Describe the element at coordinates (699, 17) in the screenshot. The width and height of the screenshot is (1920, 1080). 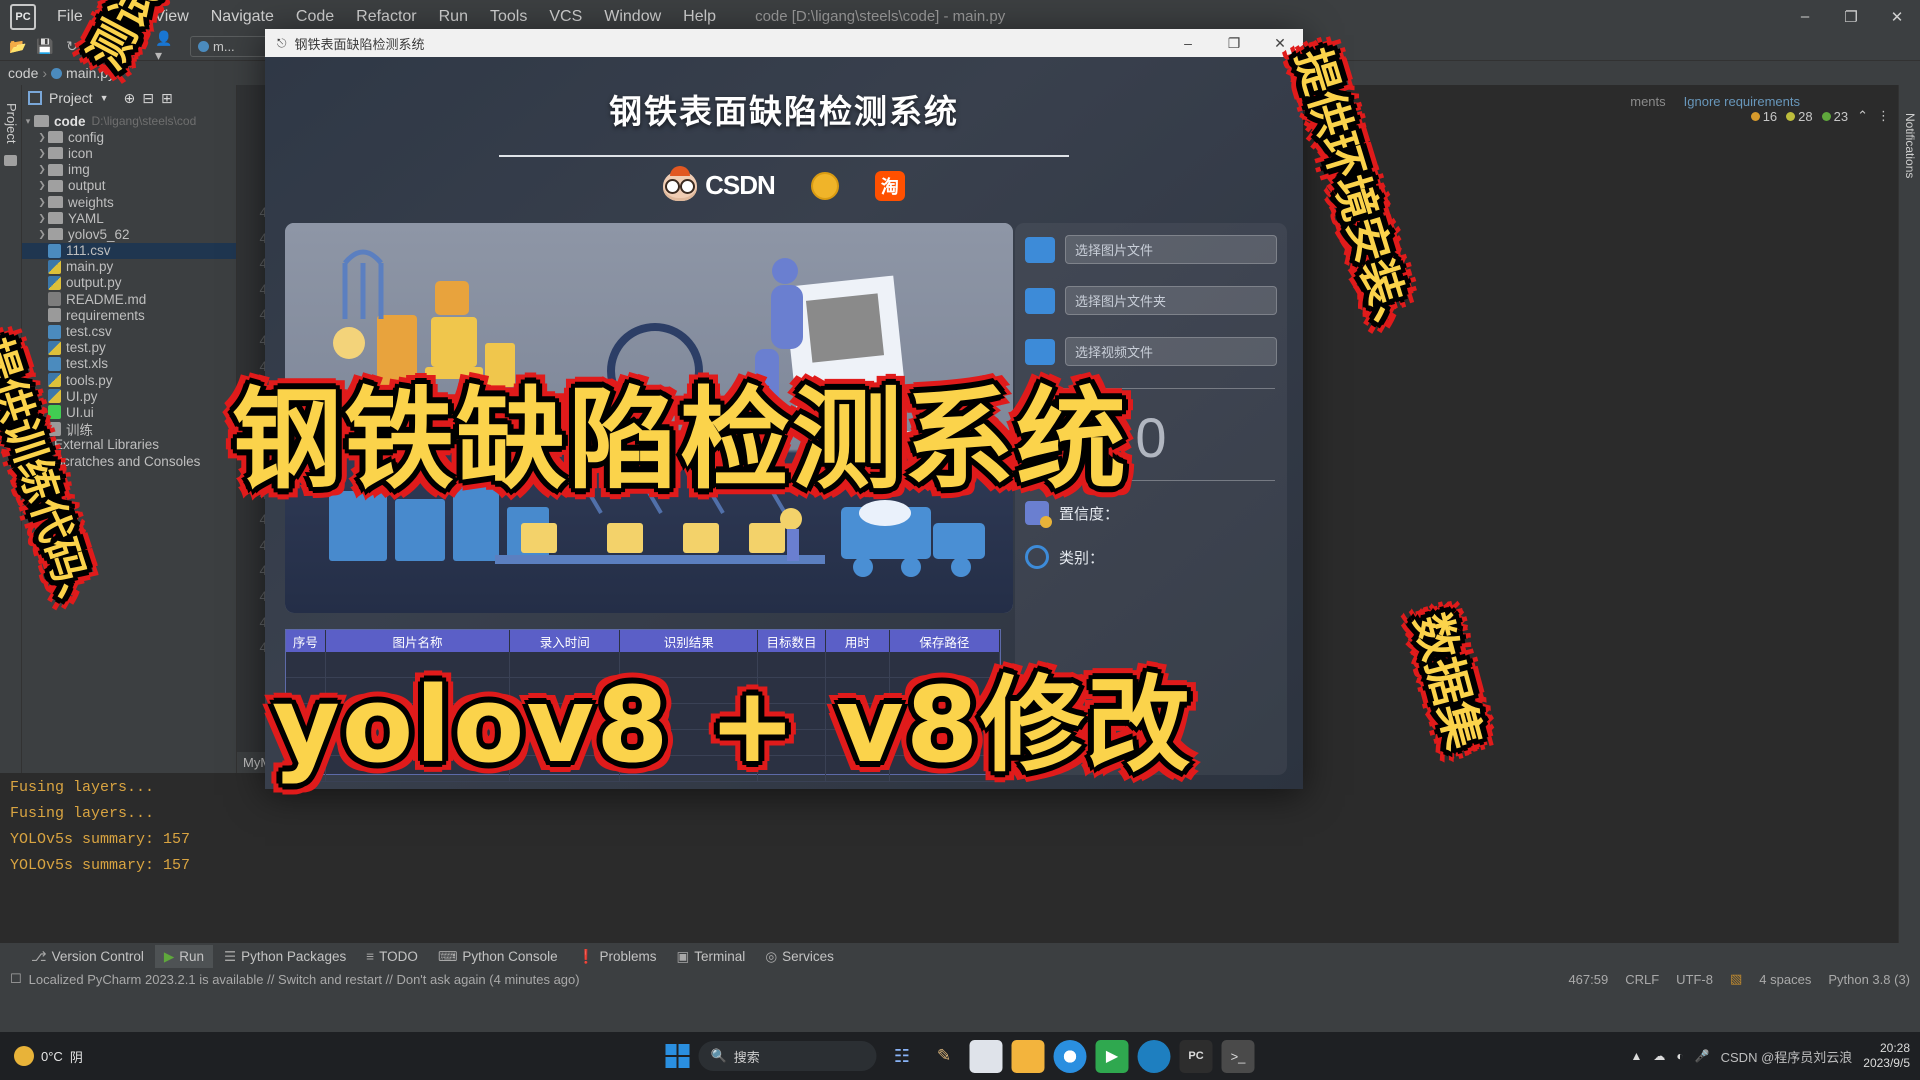
I see `menu-help: Help` at that location.